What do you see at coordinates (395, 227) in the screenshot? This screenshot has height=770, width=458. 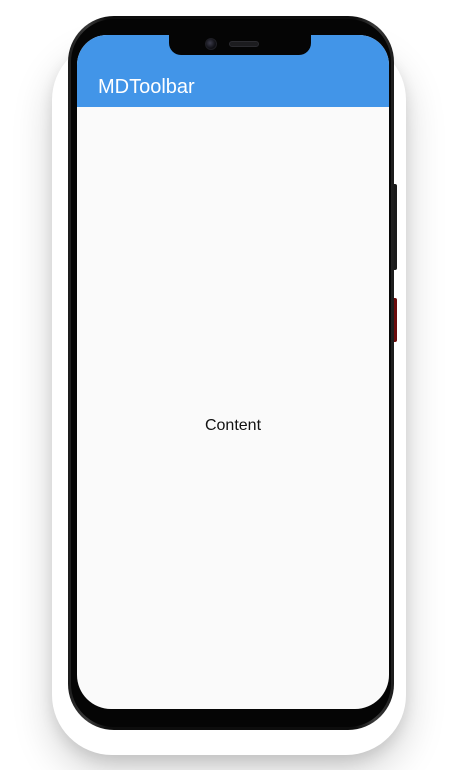 I see `power-button` at bounding box center [395, 227].